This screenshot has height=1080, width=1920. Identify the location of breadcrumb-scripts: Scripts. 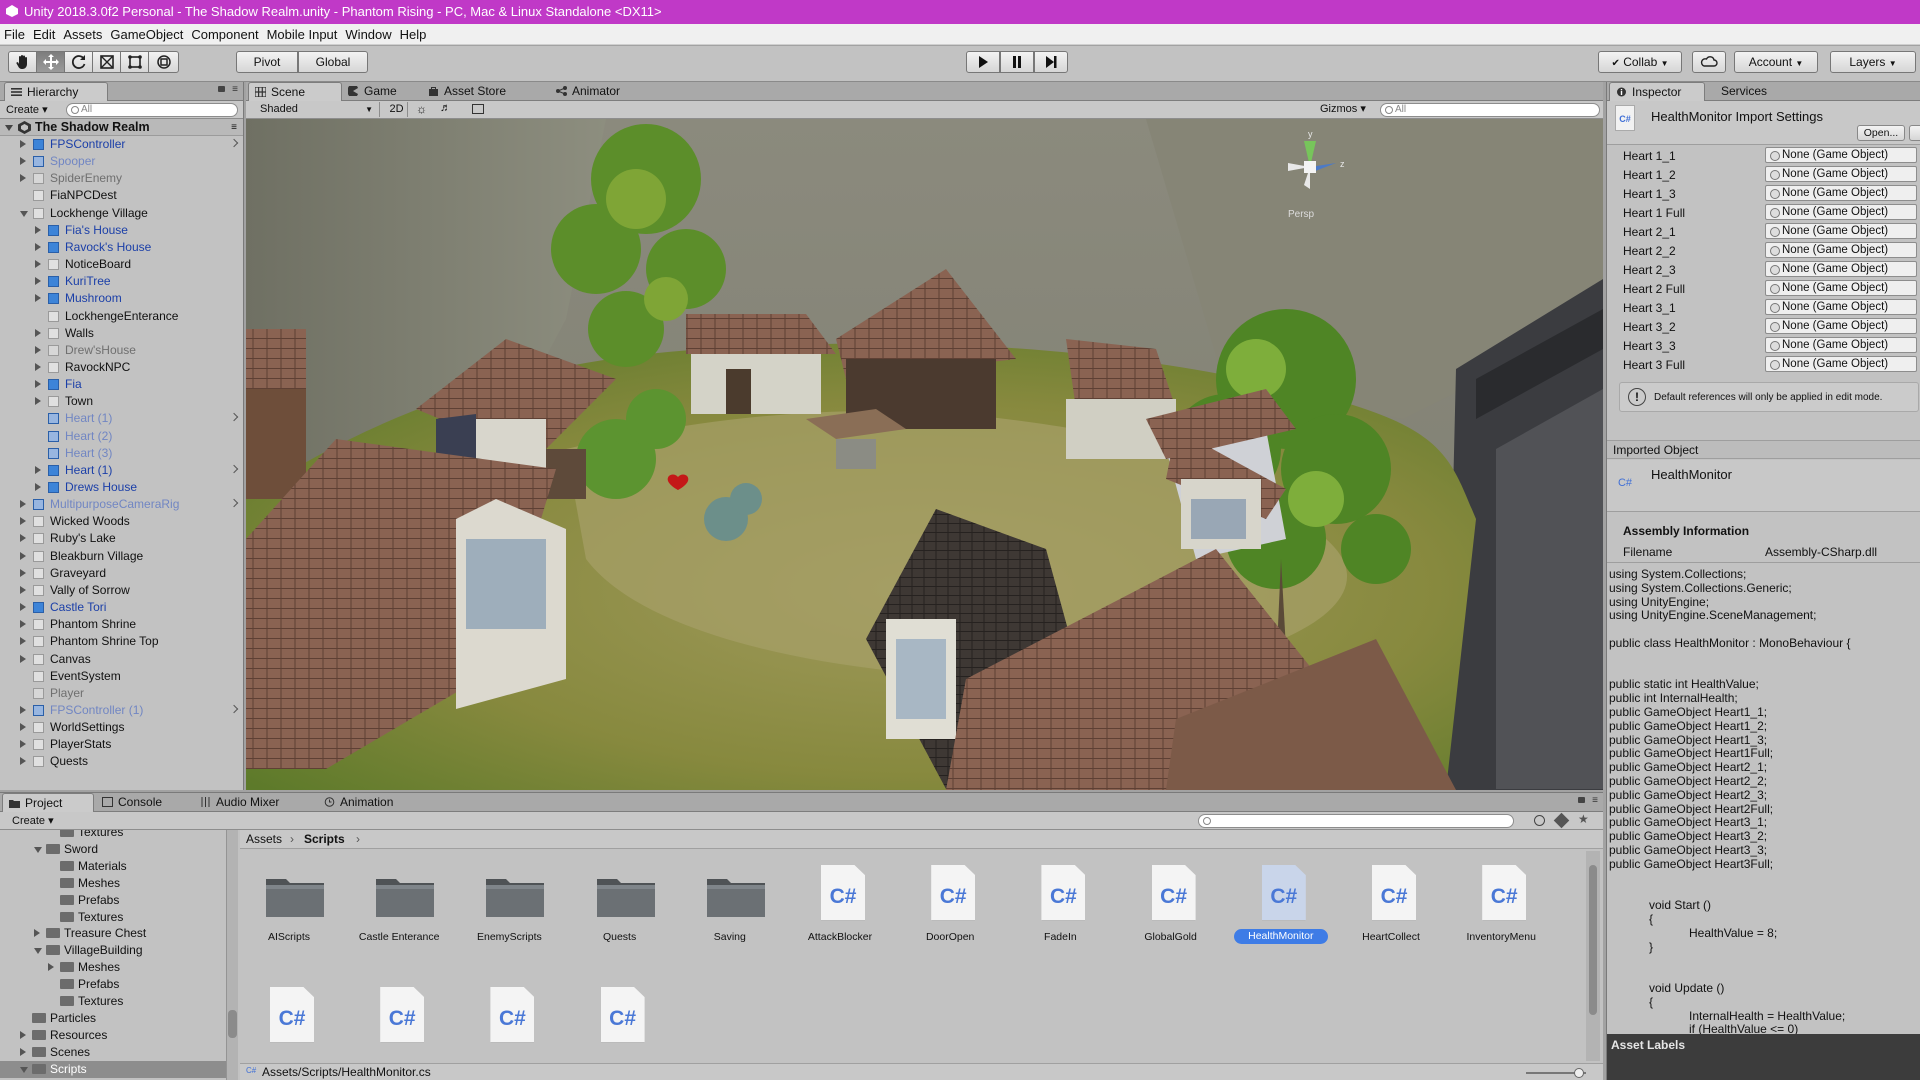
(324, 839).